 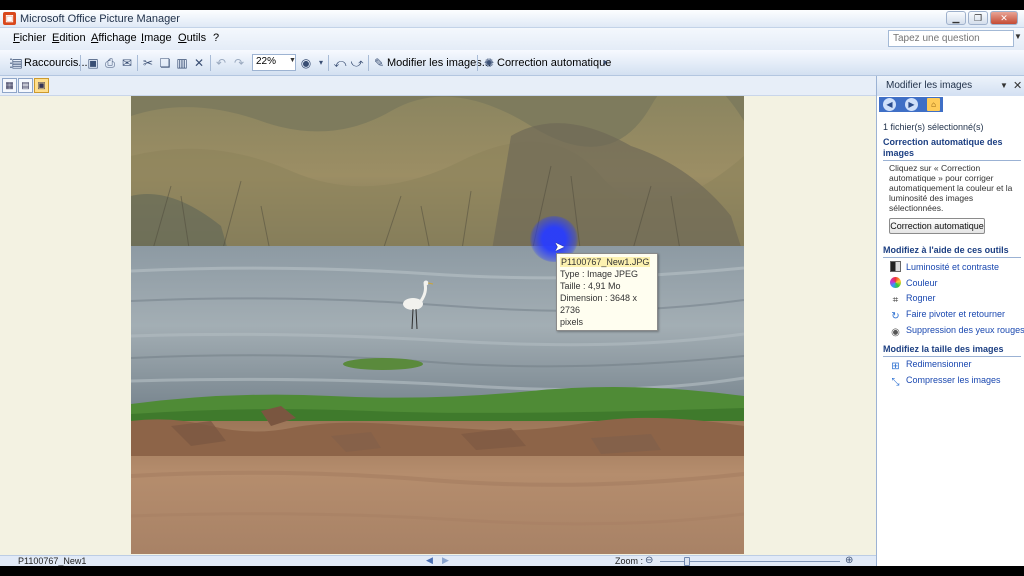 What do you see at coordinates (978, 18) in the screenshot?
I see `restore-button: ❐` at bounding box center [978, 18].